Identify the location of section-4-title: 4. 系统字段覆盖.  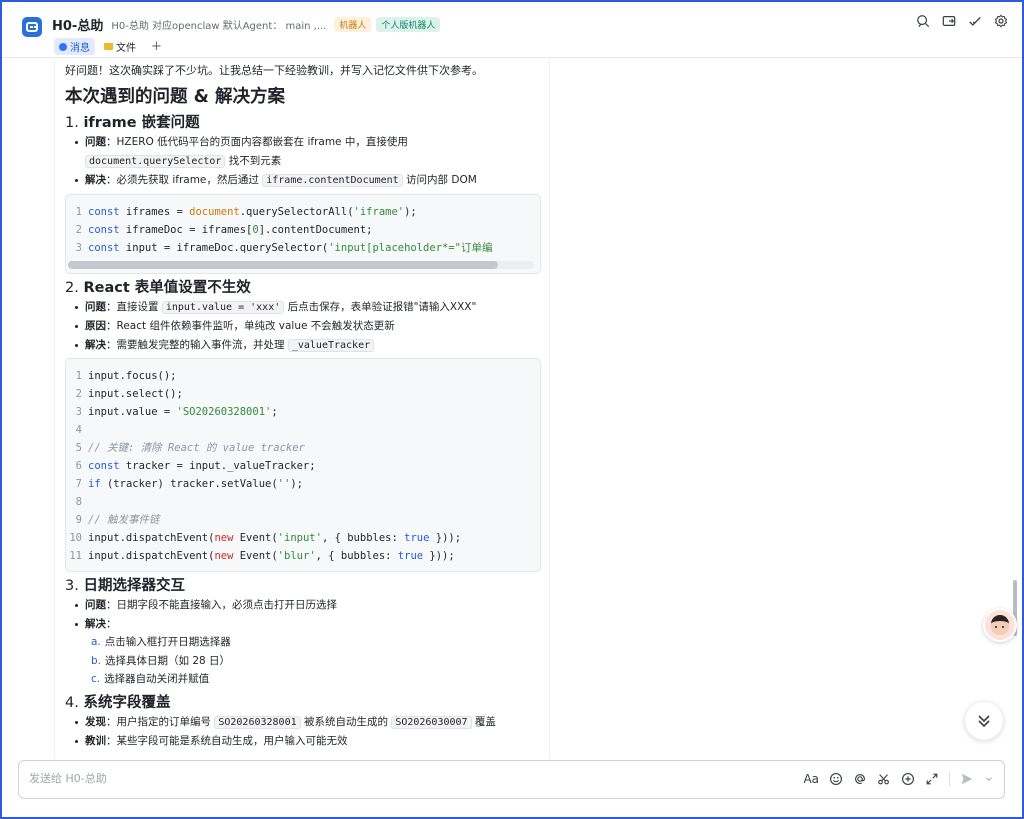
(118, 702).